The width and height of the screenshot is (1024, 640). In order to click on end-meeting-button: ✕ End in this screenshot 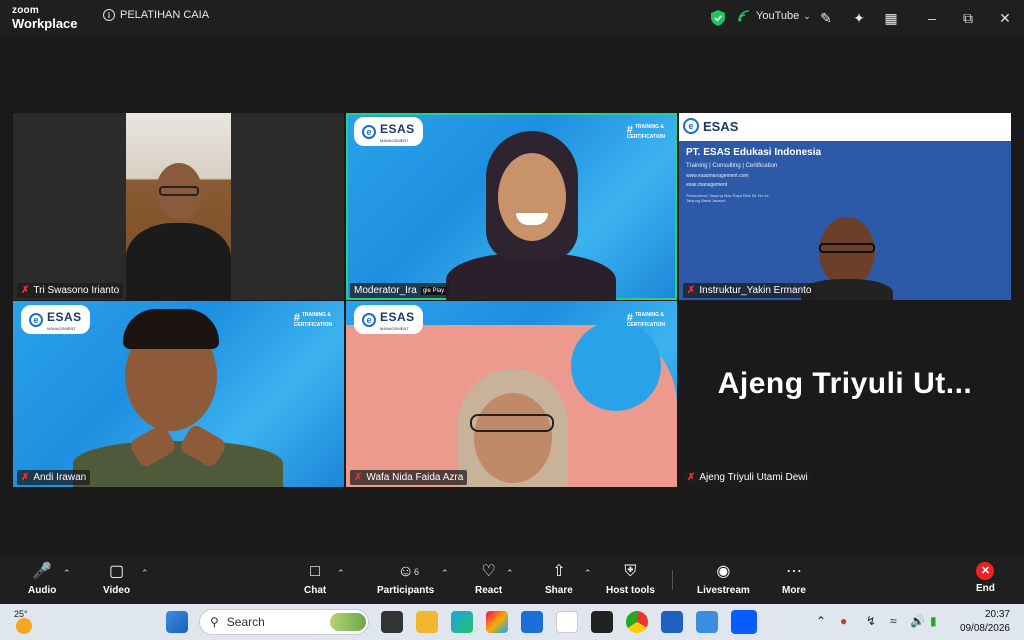, I will do `click(985, 578)`.